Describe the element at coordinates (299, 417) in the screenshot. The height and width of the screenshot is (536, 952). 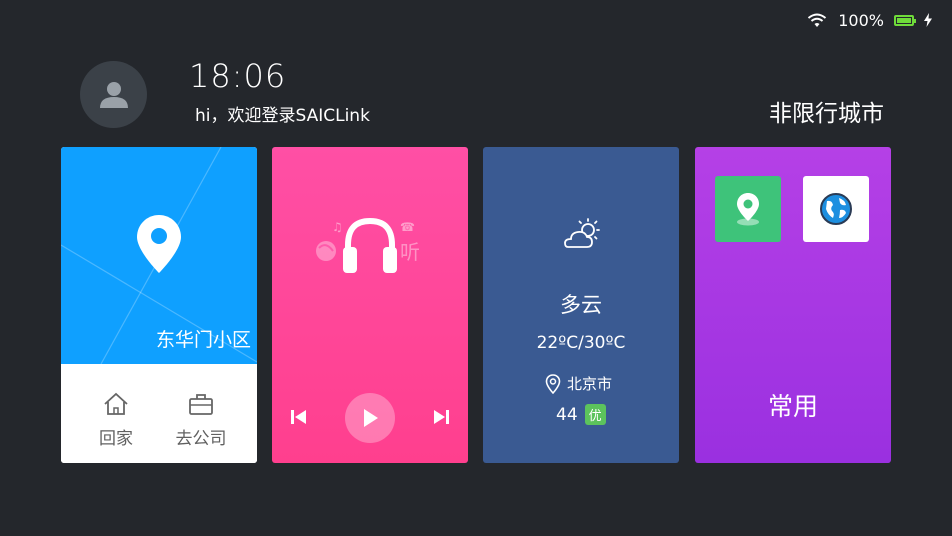
I see `previous-track-icon` at that location.